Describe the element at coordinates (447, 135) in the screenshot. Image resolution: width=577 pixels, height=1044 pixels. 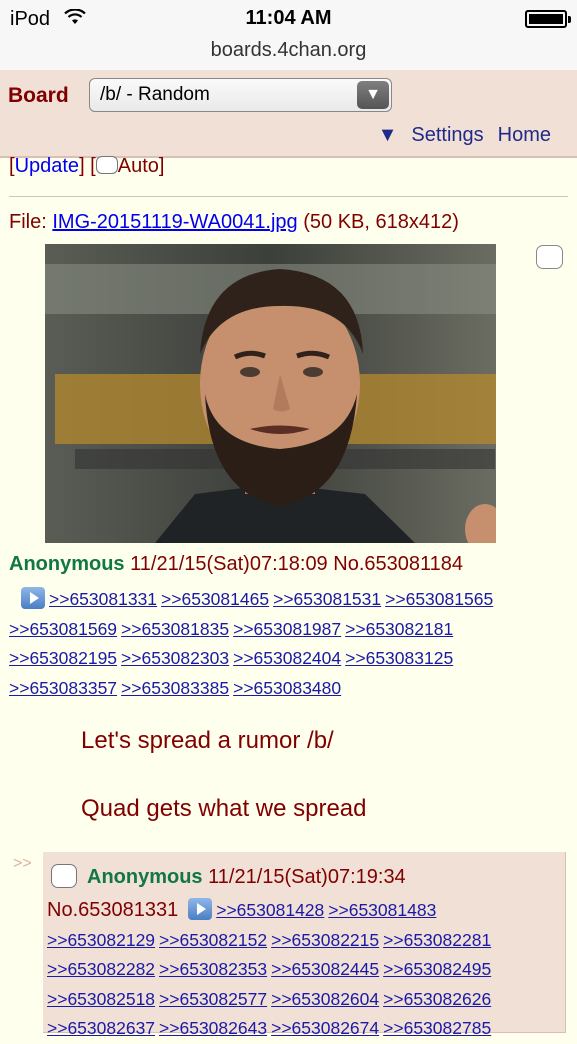
I see `settings-link: Settings` at that location.